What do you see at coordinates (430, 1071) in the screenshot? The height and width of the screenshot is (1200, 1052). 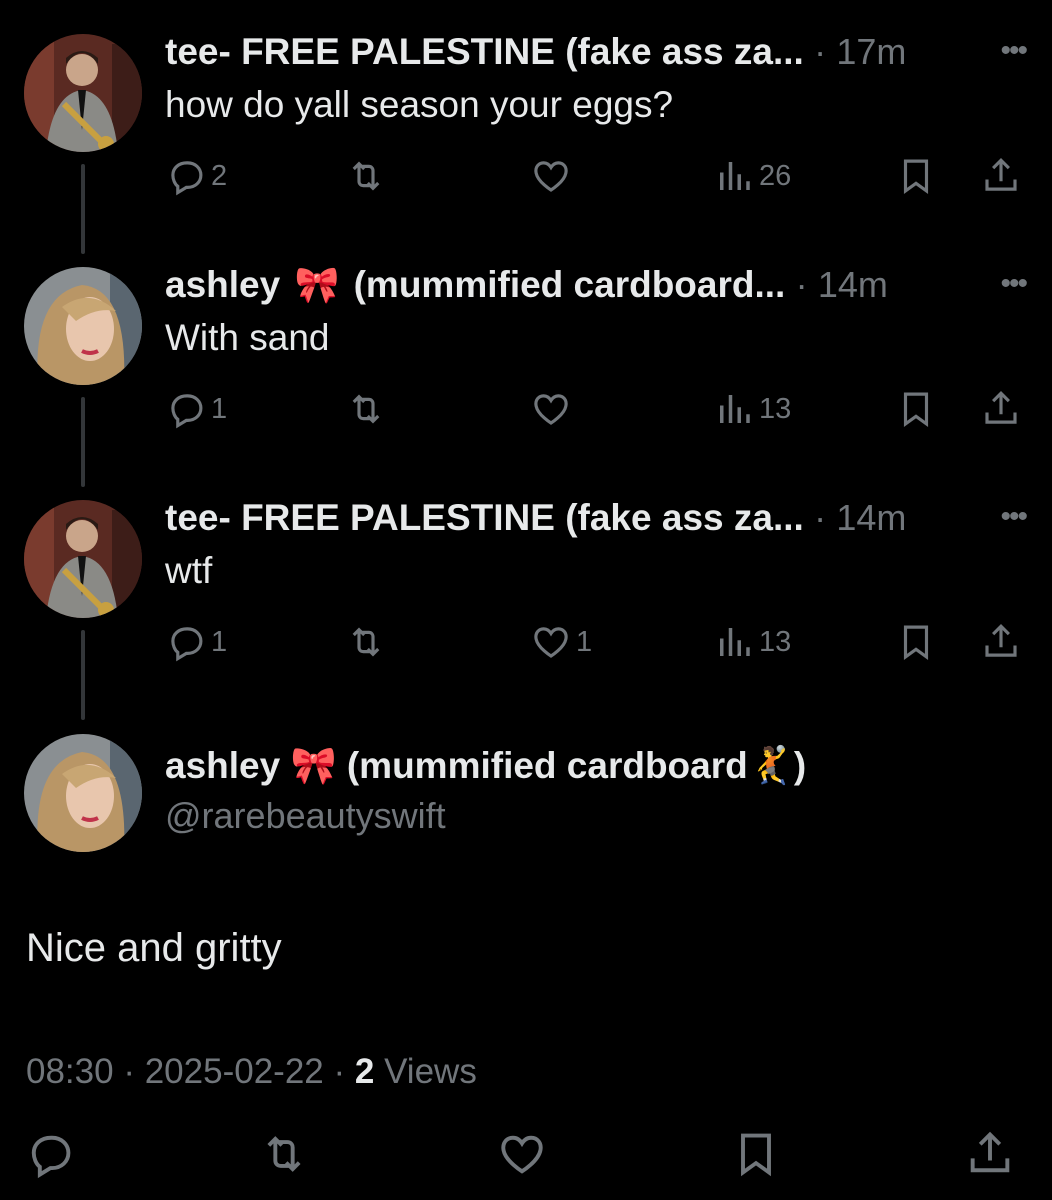 I see `views-label: Views` at bounding box center [430, 1071].